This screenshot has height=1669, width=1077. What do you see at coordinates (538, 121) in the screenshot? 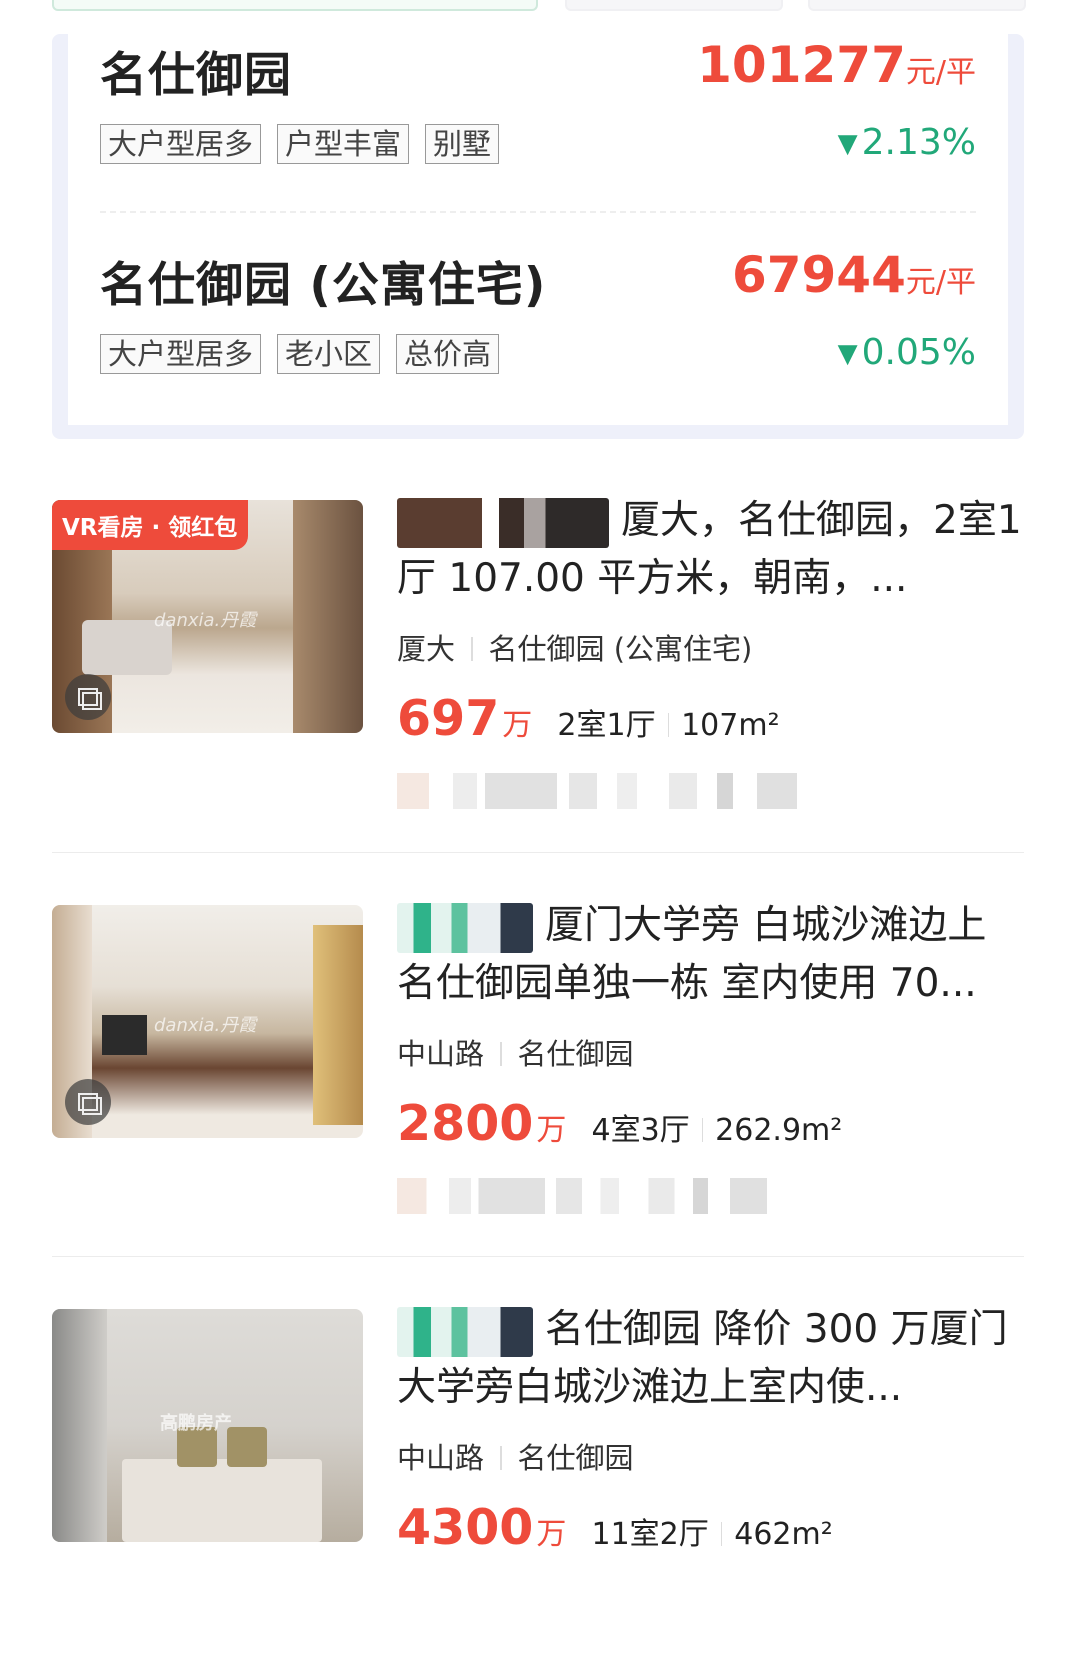
I see `community-row: 名仕御园 101277元/平 大户型居多 户型丰富 别墅 ▼ 2.13%` at bounding box center [538, 121].